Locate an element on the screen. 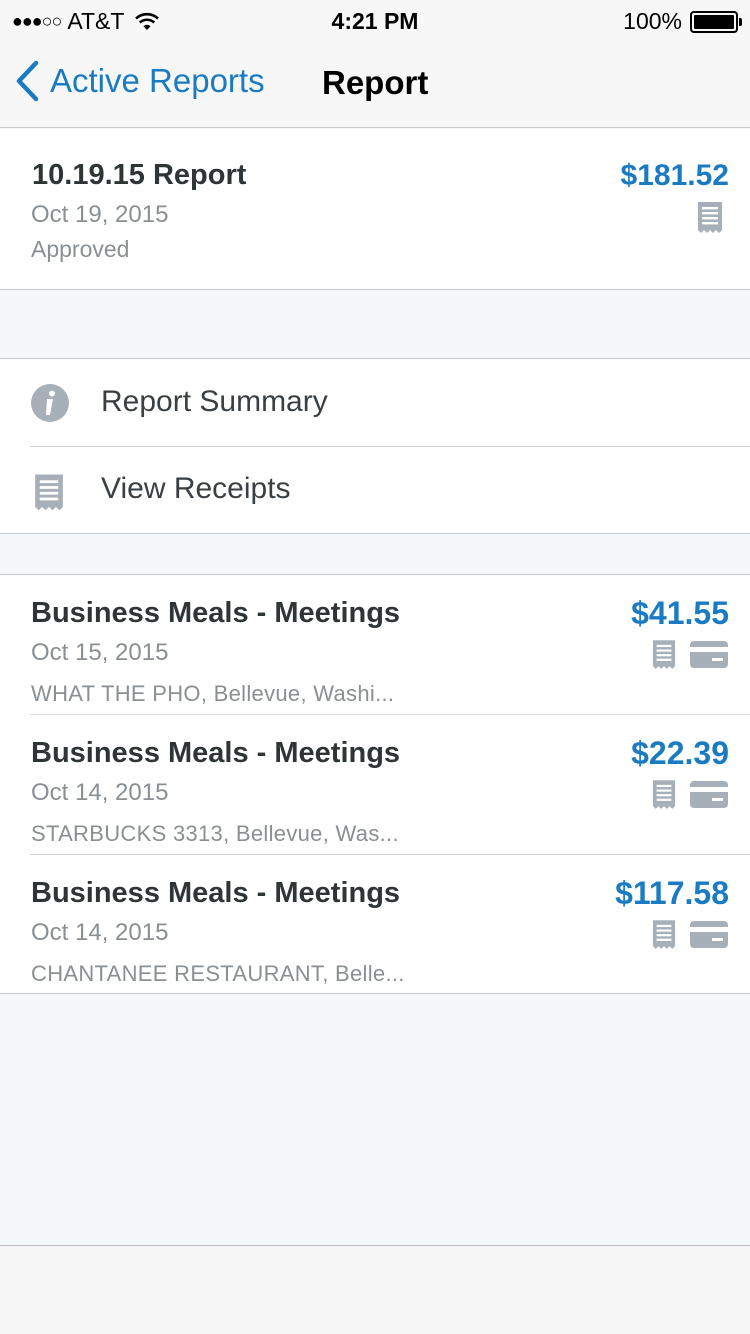  report-amount: $181.52 is located at coordinates (674, 175).